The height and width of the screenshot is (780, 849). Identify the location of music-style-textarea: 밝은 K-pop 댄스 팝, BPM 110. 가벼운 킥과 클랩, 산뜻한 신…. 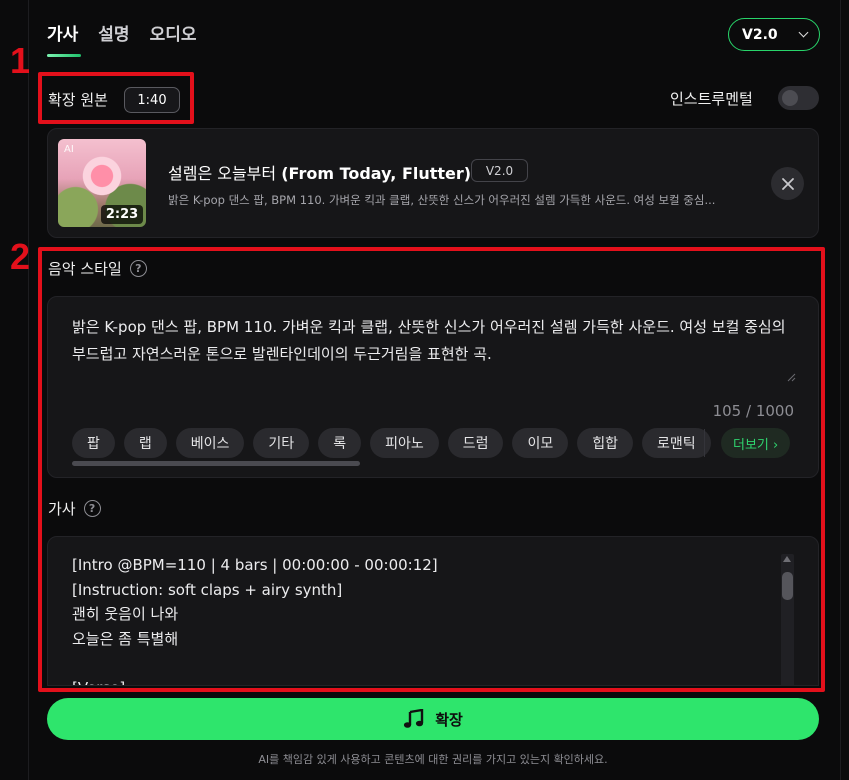
(437, 341).